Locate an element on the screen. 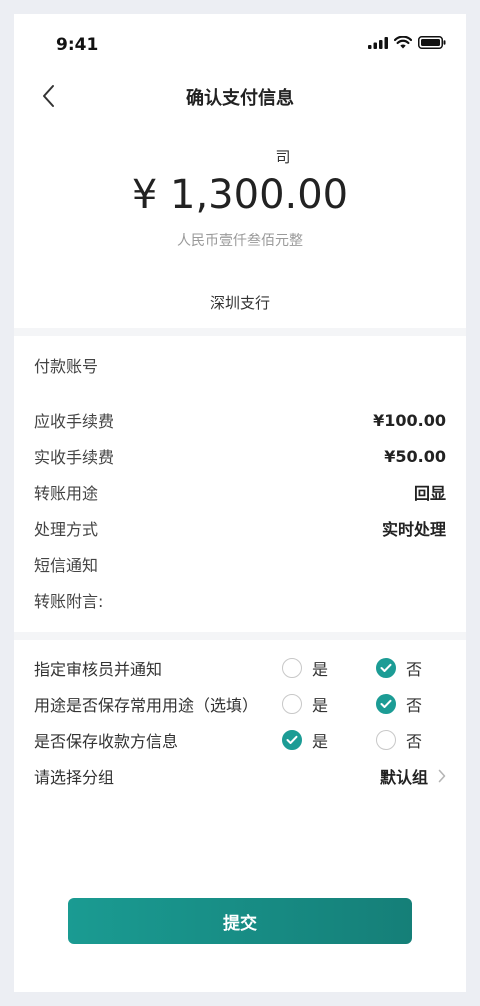 Image resolution: width=480 pixels, height=1006 pixels. detail-row: 处理方式 实时处理 is located at coordinates (240, 528).